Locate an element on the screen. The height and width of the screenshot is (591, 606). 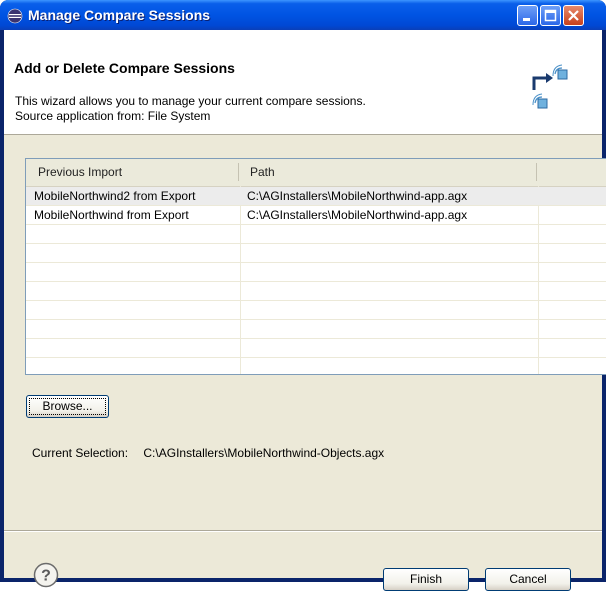
minimize-button is located at coordinates (527, 15).